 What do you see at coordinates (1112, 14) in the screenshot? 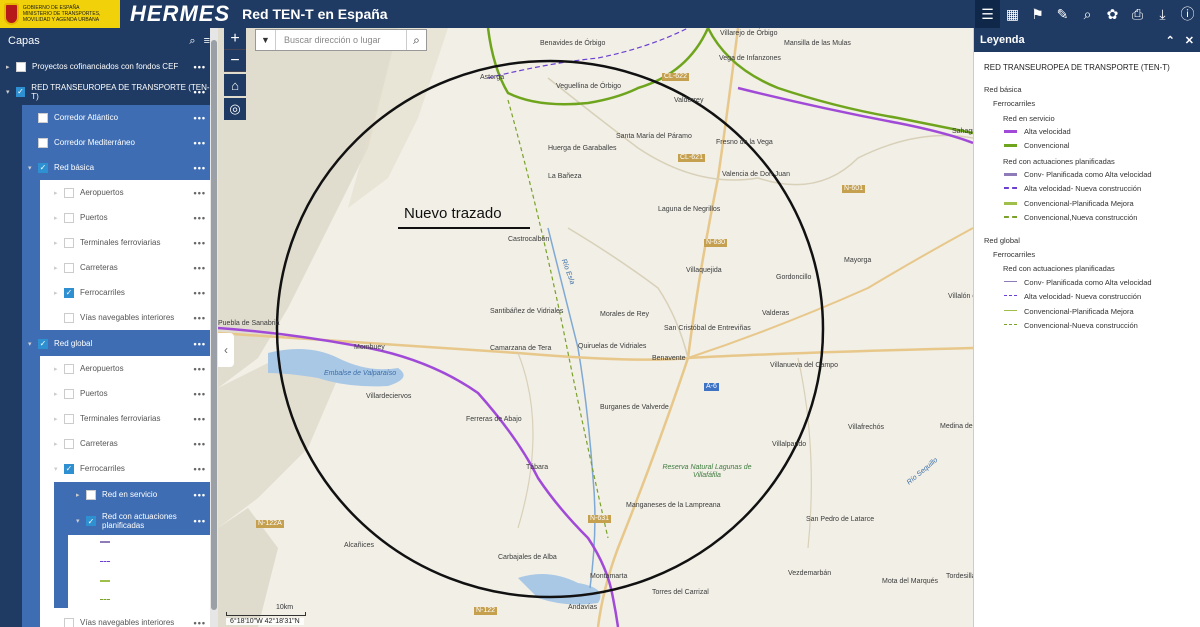
I see `palette-icon: ✿` at bounding box center [1112, 14].